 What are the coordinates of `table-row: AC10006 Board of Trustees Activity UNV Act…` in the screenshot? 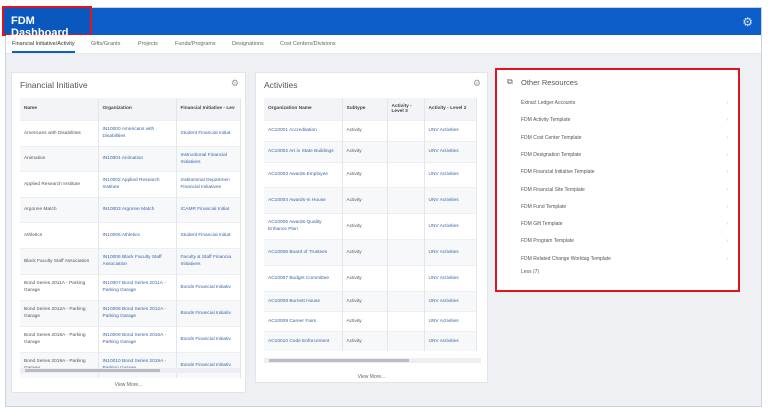 It's located at (370, 251).